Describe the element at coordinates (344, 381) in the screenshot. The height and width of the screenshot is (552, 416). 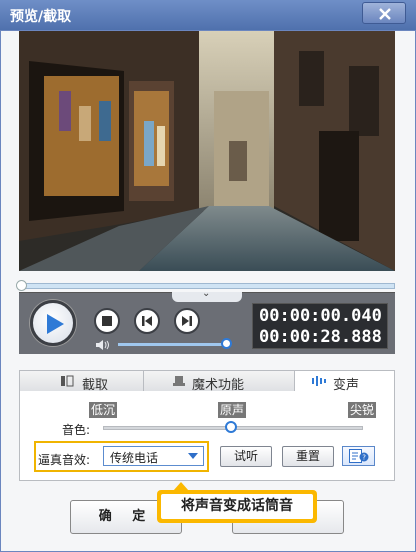
I see `tab-voice-change: 变声` at that location.